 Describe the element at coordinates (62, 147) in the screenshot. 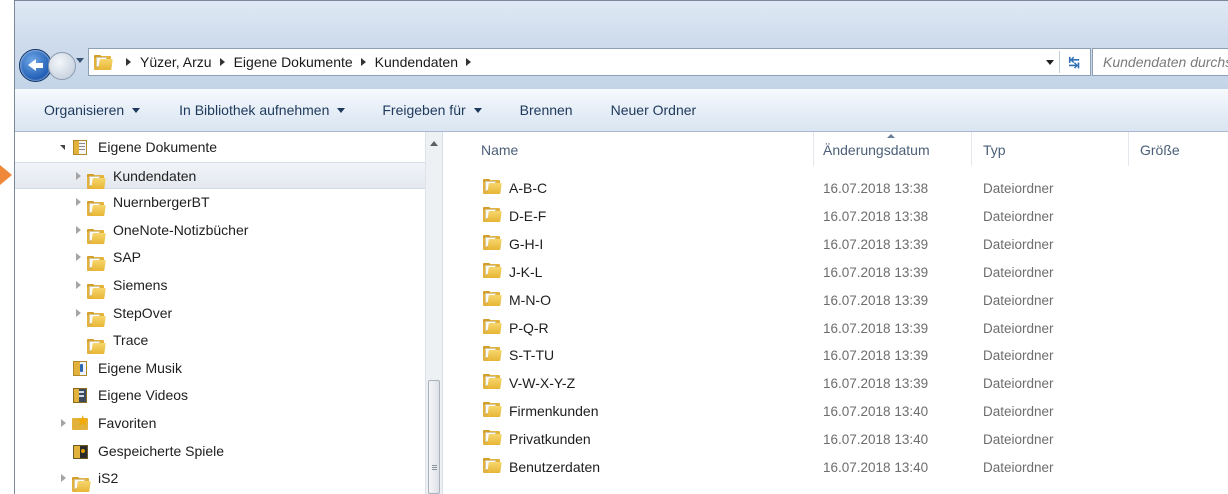

I see `expanded-arrow-icon` at that location.